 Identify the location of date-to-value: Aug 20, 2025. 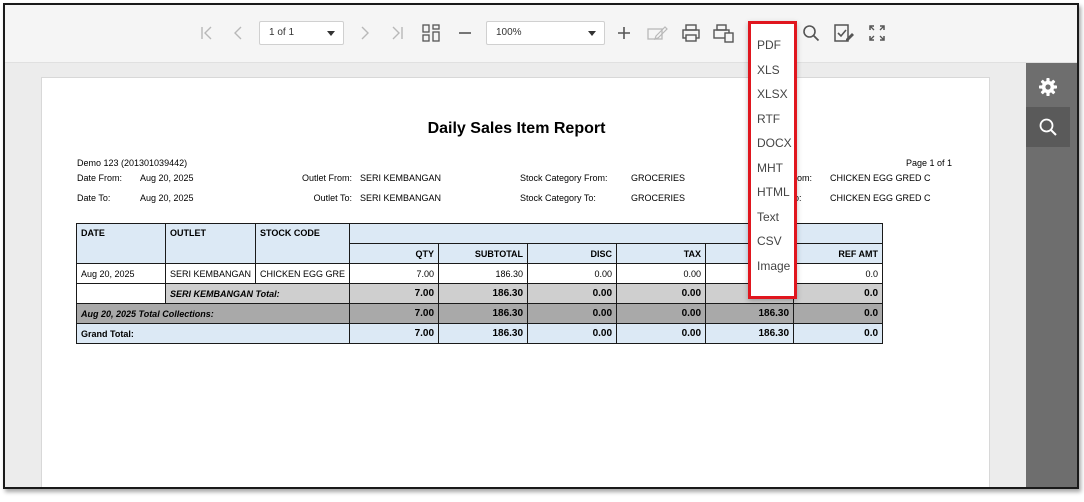
(167, 198).